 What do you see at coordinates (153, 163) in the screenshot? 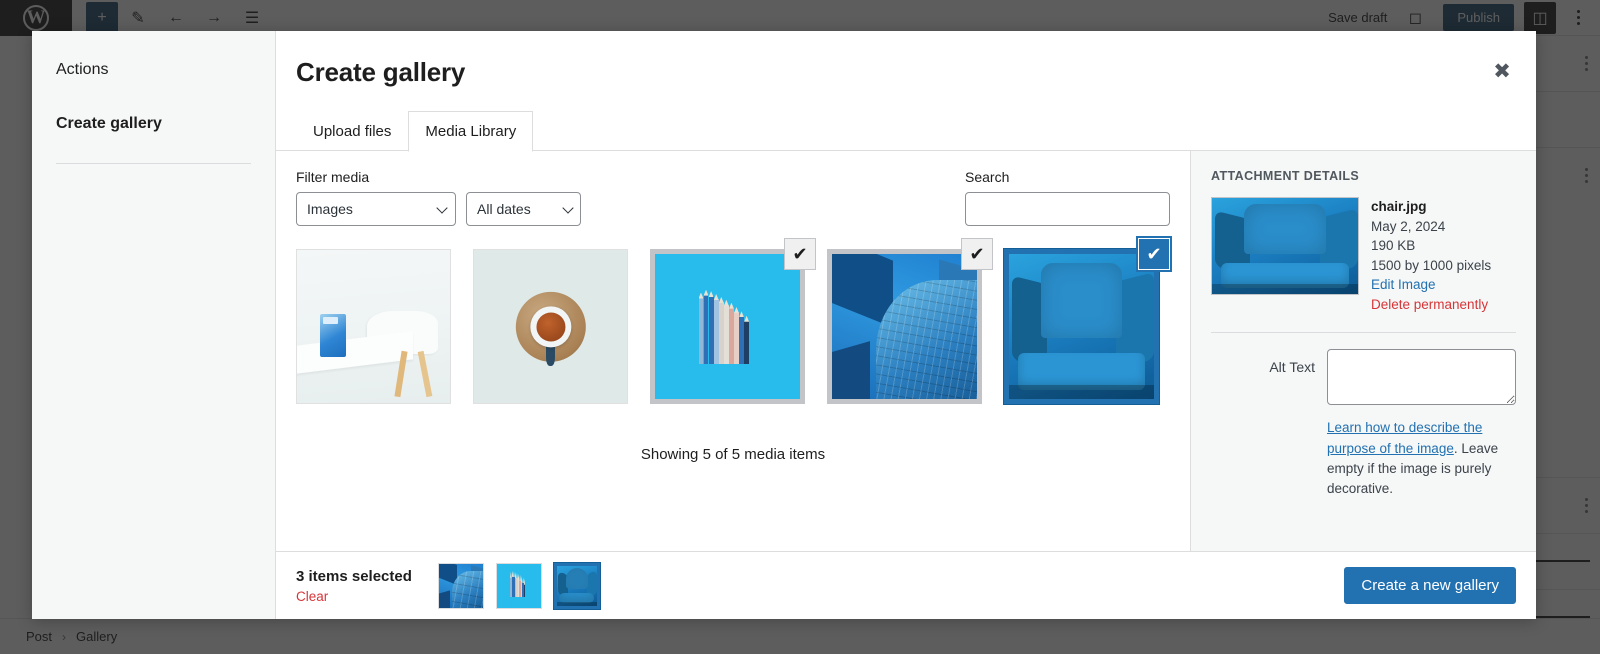
I see `rail-divider` at bounding box center [153, 163].